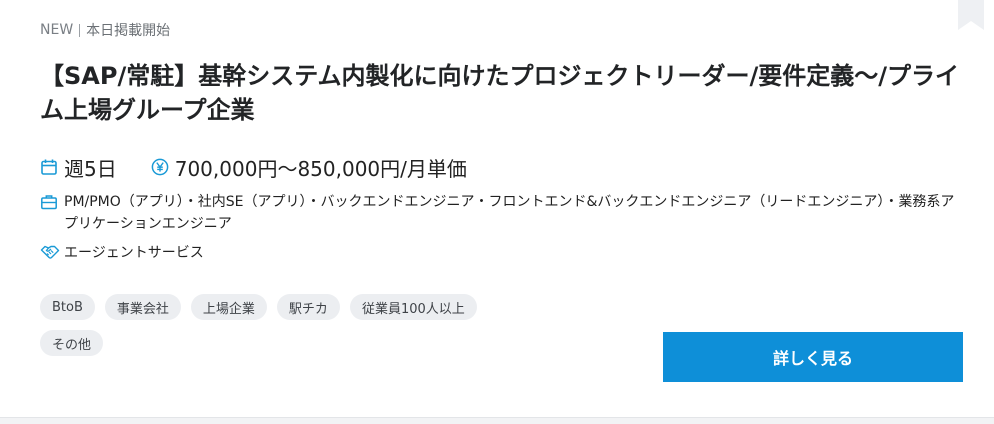  Describe the element at coordinates (228, 307) in the screenshot. I see `tag-item: 上場企業` at that location.